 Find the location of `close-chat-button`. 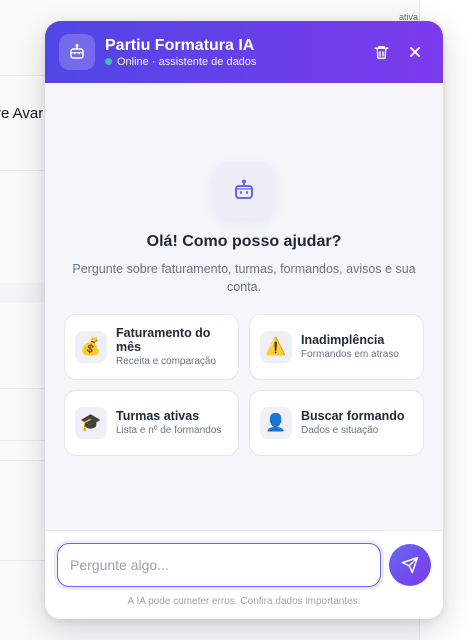

close-chat-button is located at coordinates (415, 52).